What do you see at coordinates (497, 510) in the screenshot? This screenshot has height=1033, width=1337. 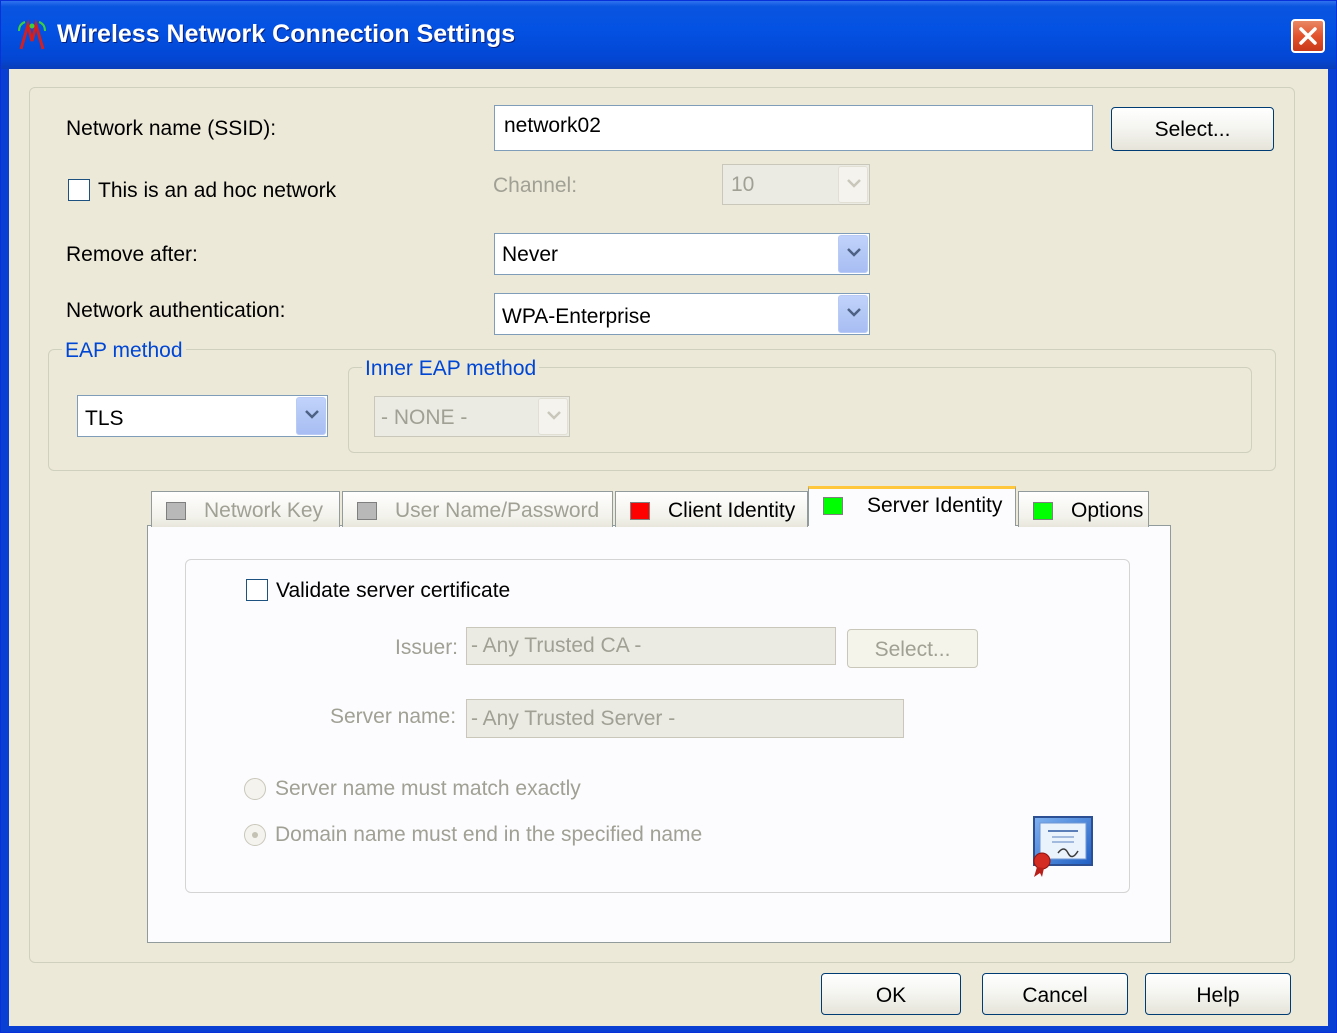 I see `tab-label: User Name/Password` at bounding box center [497, 510].